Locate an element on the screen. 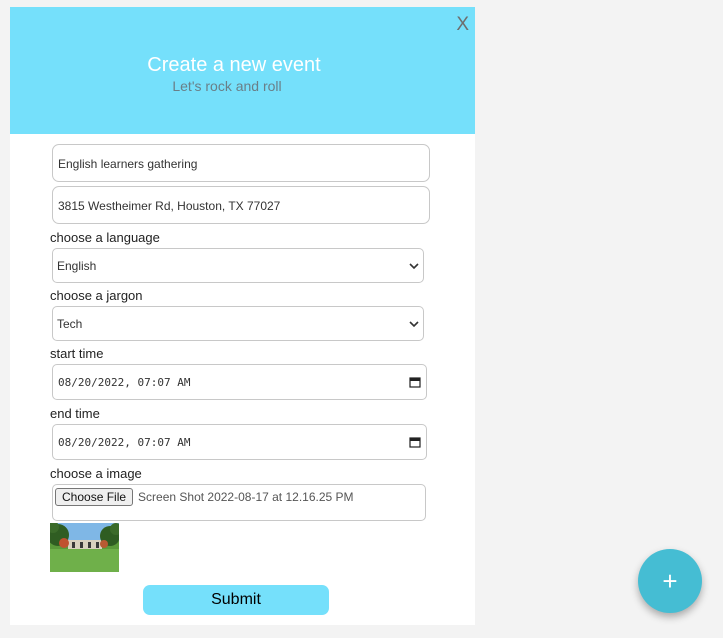  jargon-value: Tech is located at coordinates (70, 323).